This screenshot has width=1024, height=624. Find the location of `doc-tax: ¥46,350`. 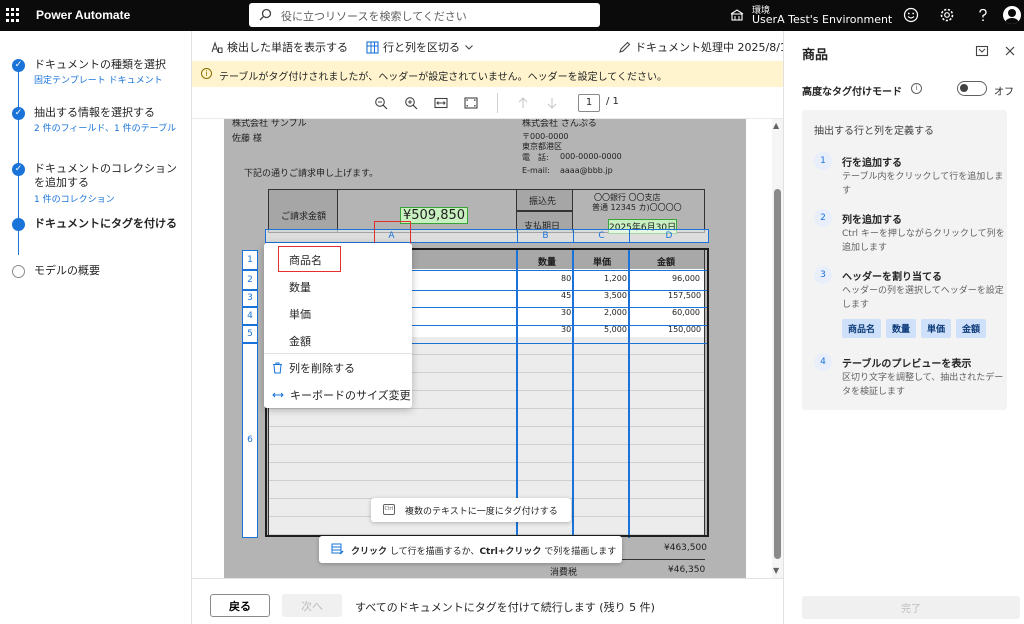

doc-tax: ¥46,350 is located at coordinates (687, 570).